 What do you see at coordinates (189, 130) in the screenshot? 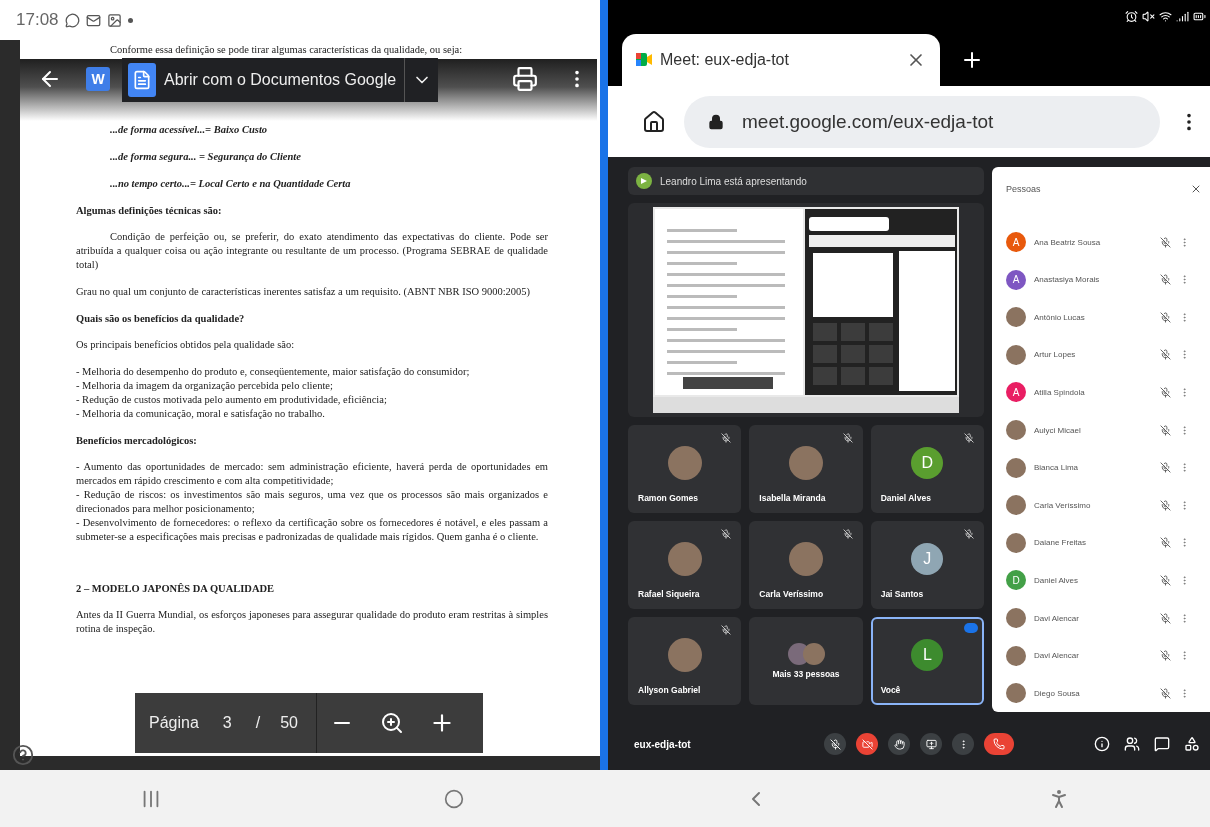
I see `document-text: ...de forma acessível...= Baixo Custo` at bounding box center [189, 130].